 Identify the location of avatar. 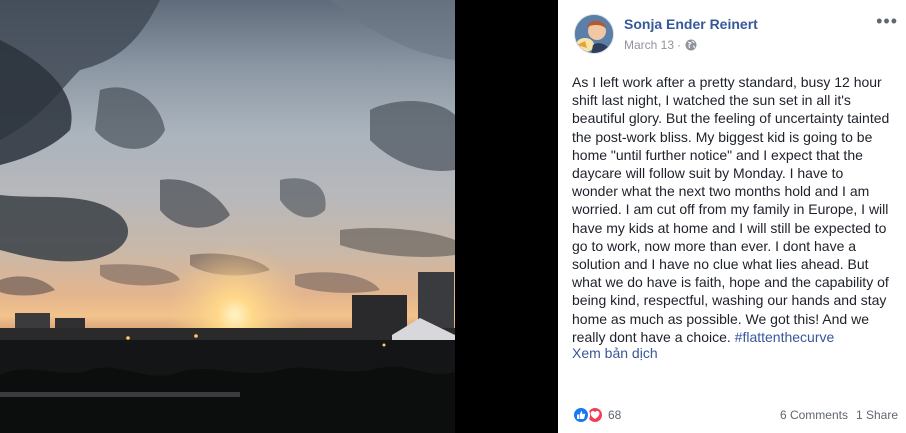
(594, 34).